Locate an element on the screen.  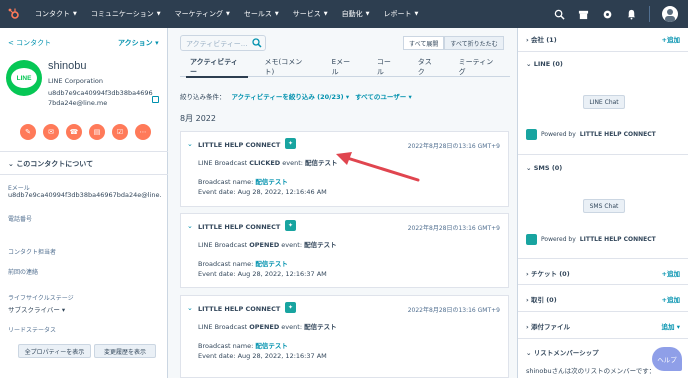
tab-tasks: タスク is located at coordinates (428, 67).